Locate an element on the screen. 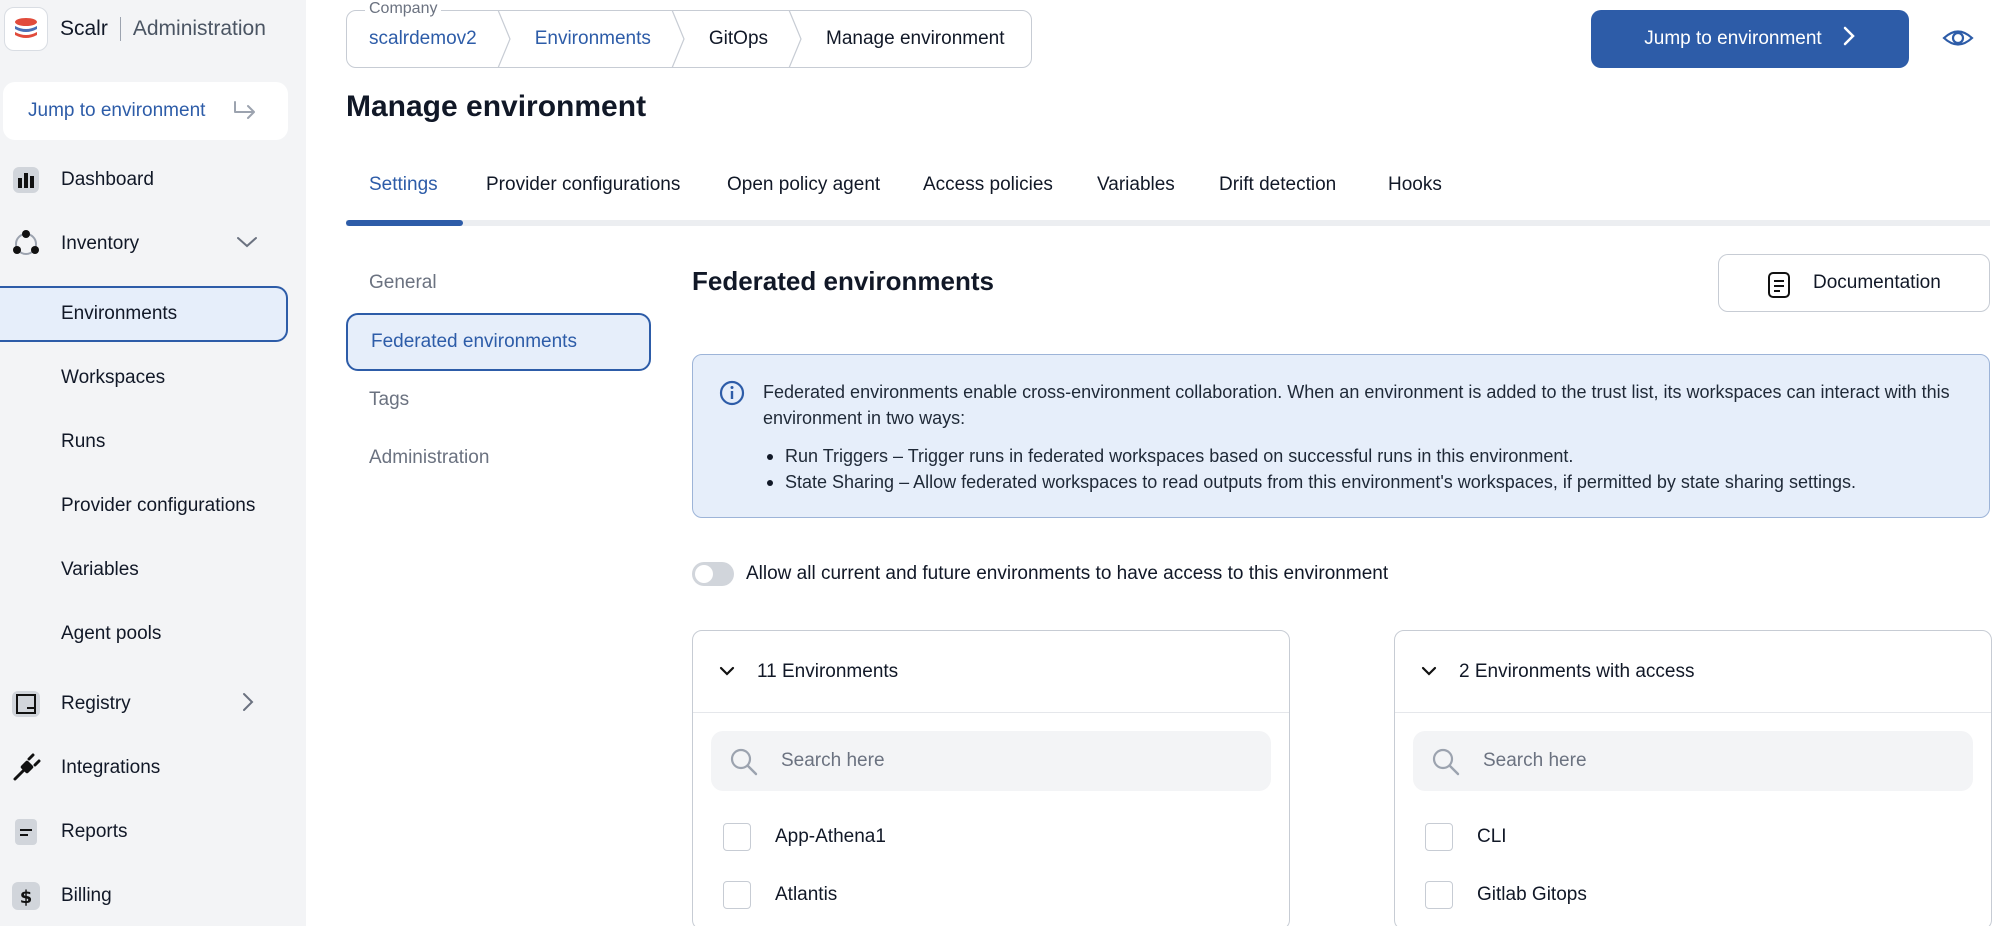 The height and width of the screenshot is (926, 2000). list-item-label: Atlantis is located at coordinates (806, 894).